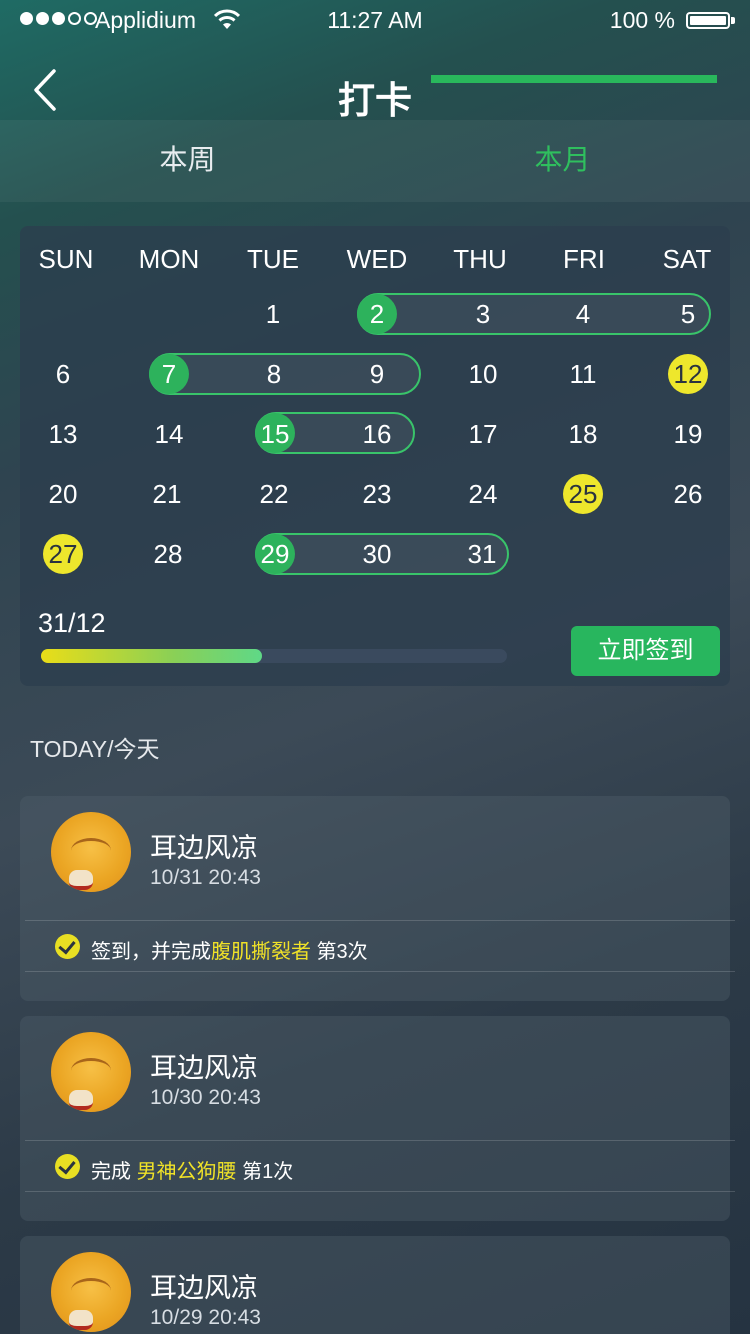 The height and width of the screenshot is (1334, 750). I want to click on tab-bar: 本周 本月, so click(375, 161).